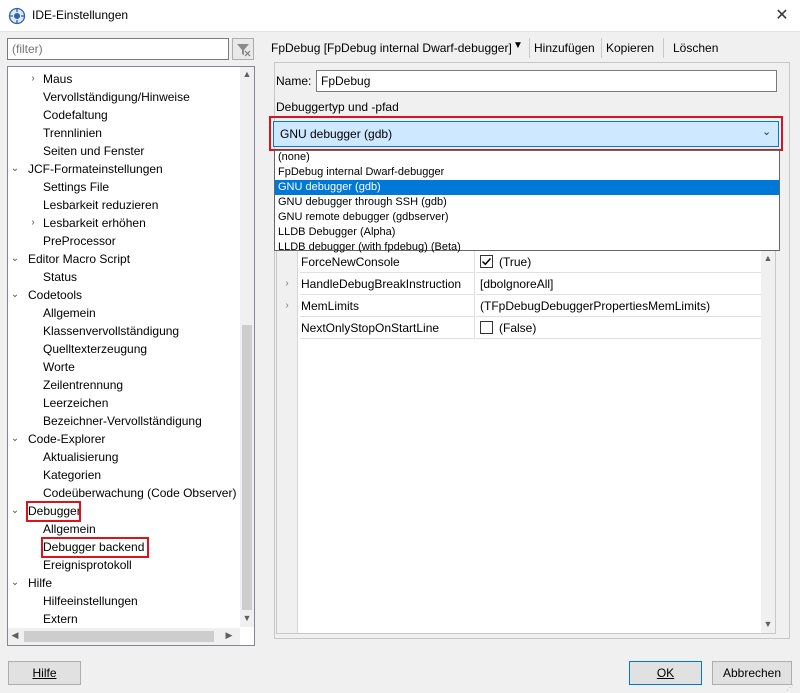 Image resolution: width=800 pixels, height=693 pixels. I want to click on tree-item: Lesbarkeit erhöhen, so click(94, 223).